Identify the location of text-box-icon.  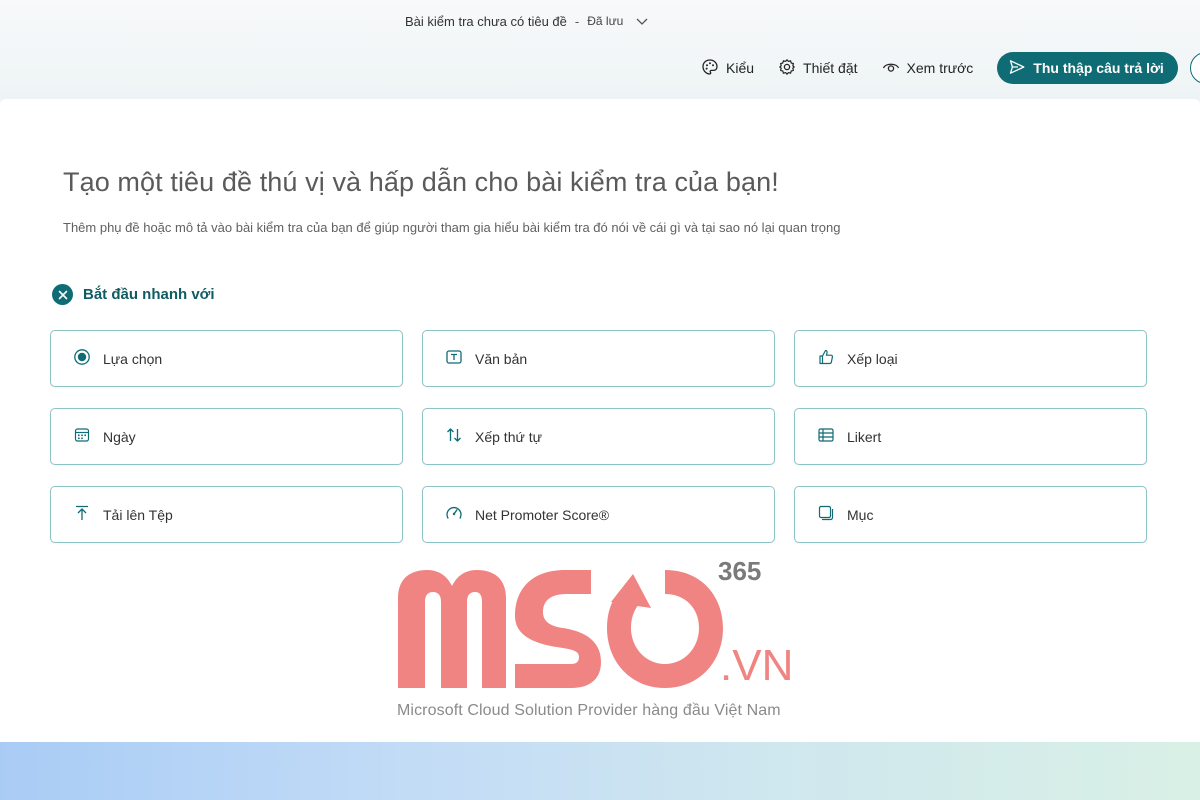
(454, 358).